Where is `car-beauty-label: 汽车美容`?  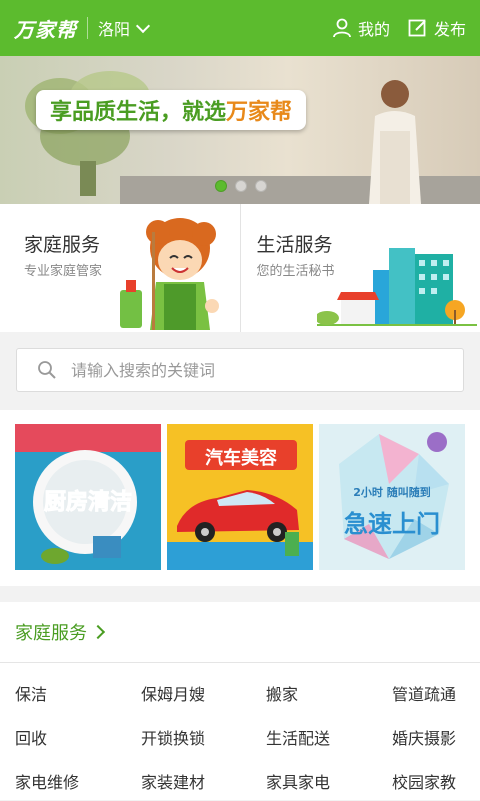
car-beauty-label: 汽车美容 is located at coordinates (241, 457).